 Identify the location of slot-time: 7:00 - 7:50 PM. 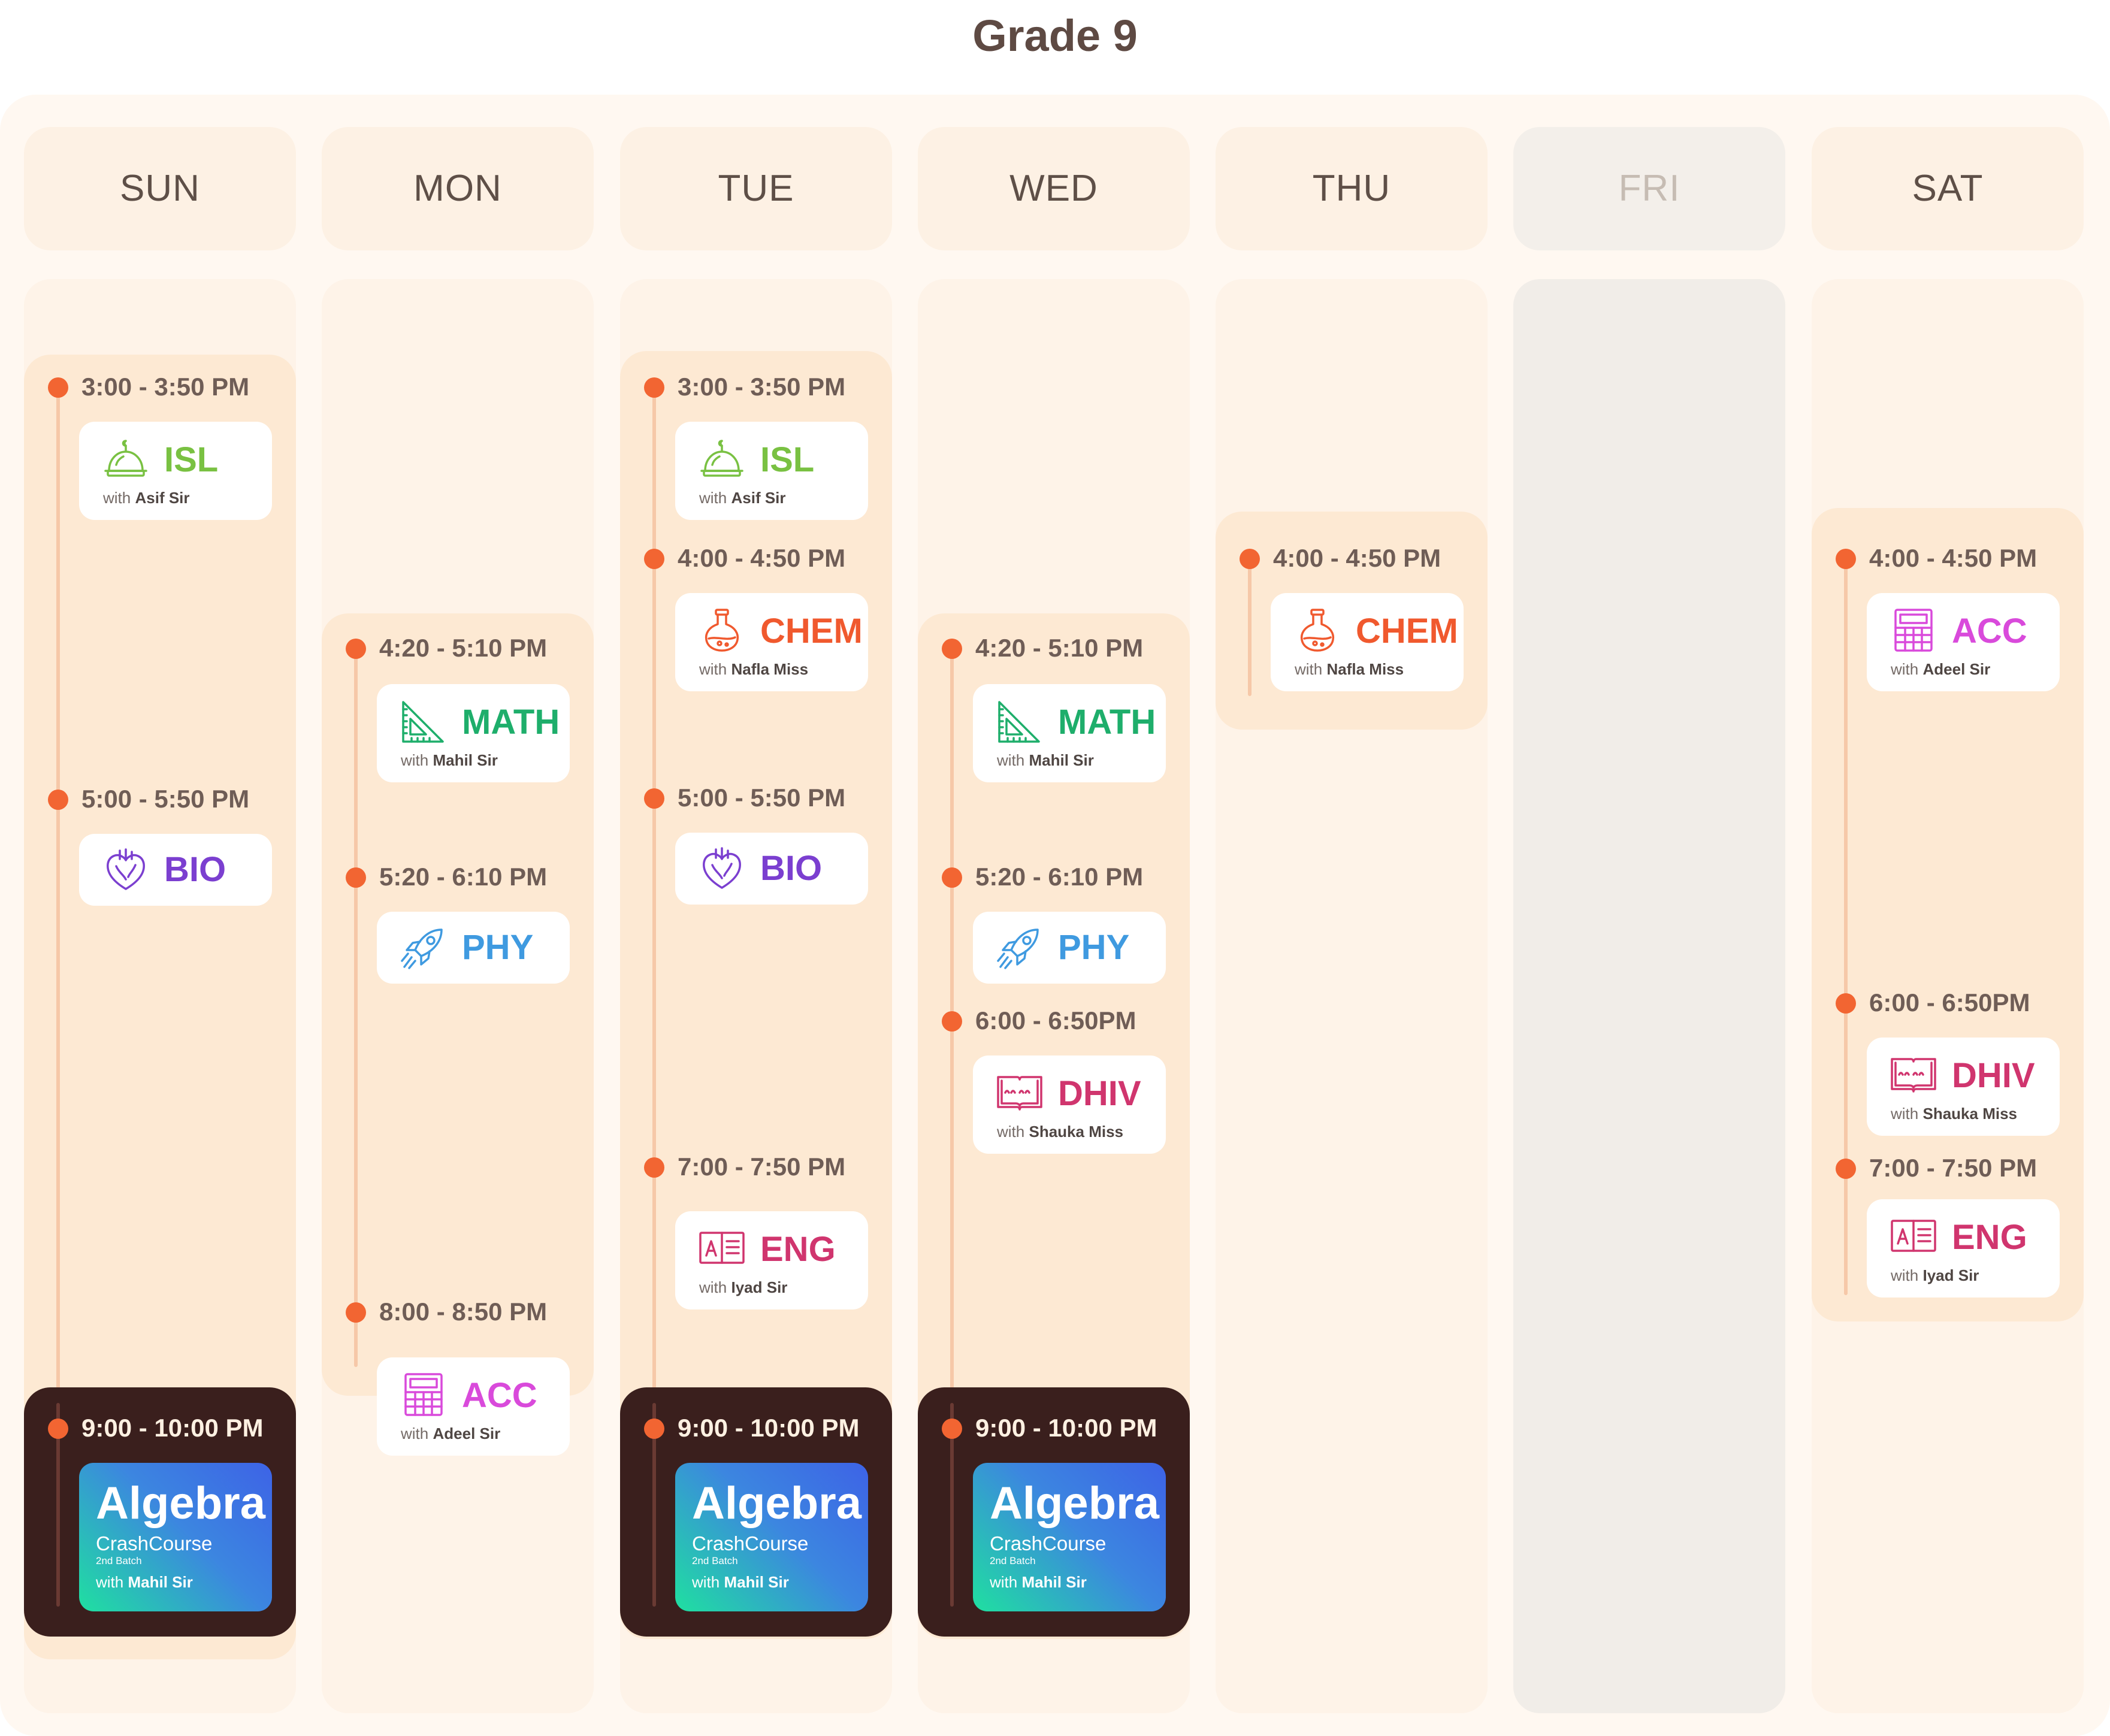
(1954, 1168).